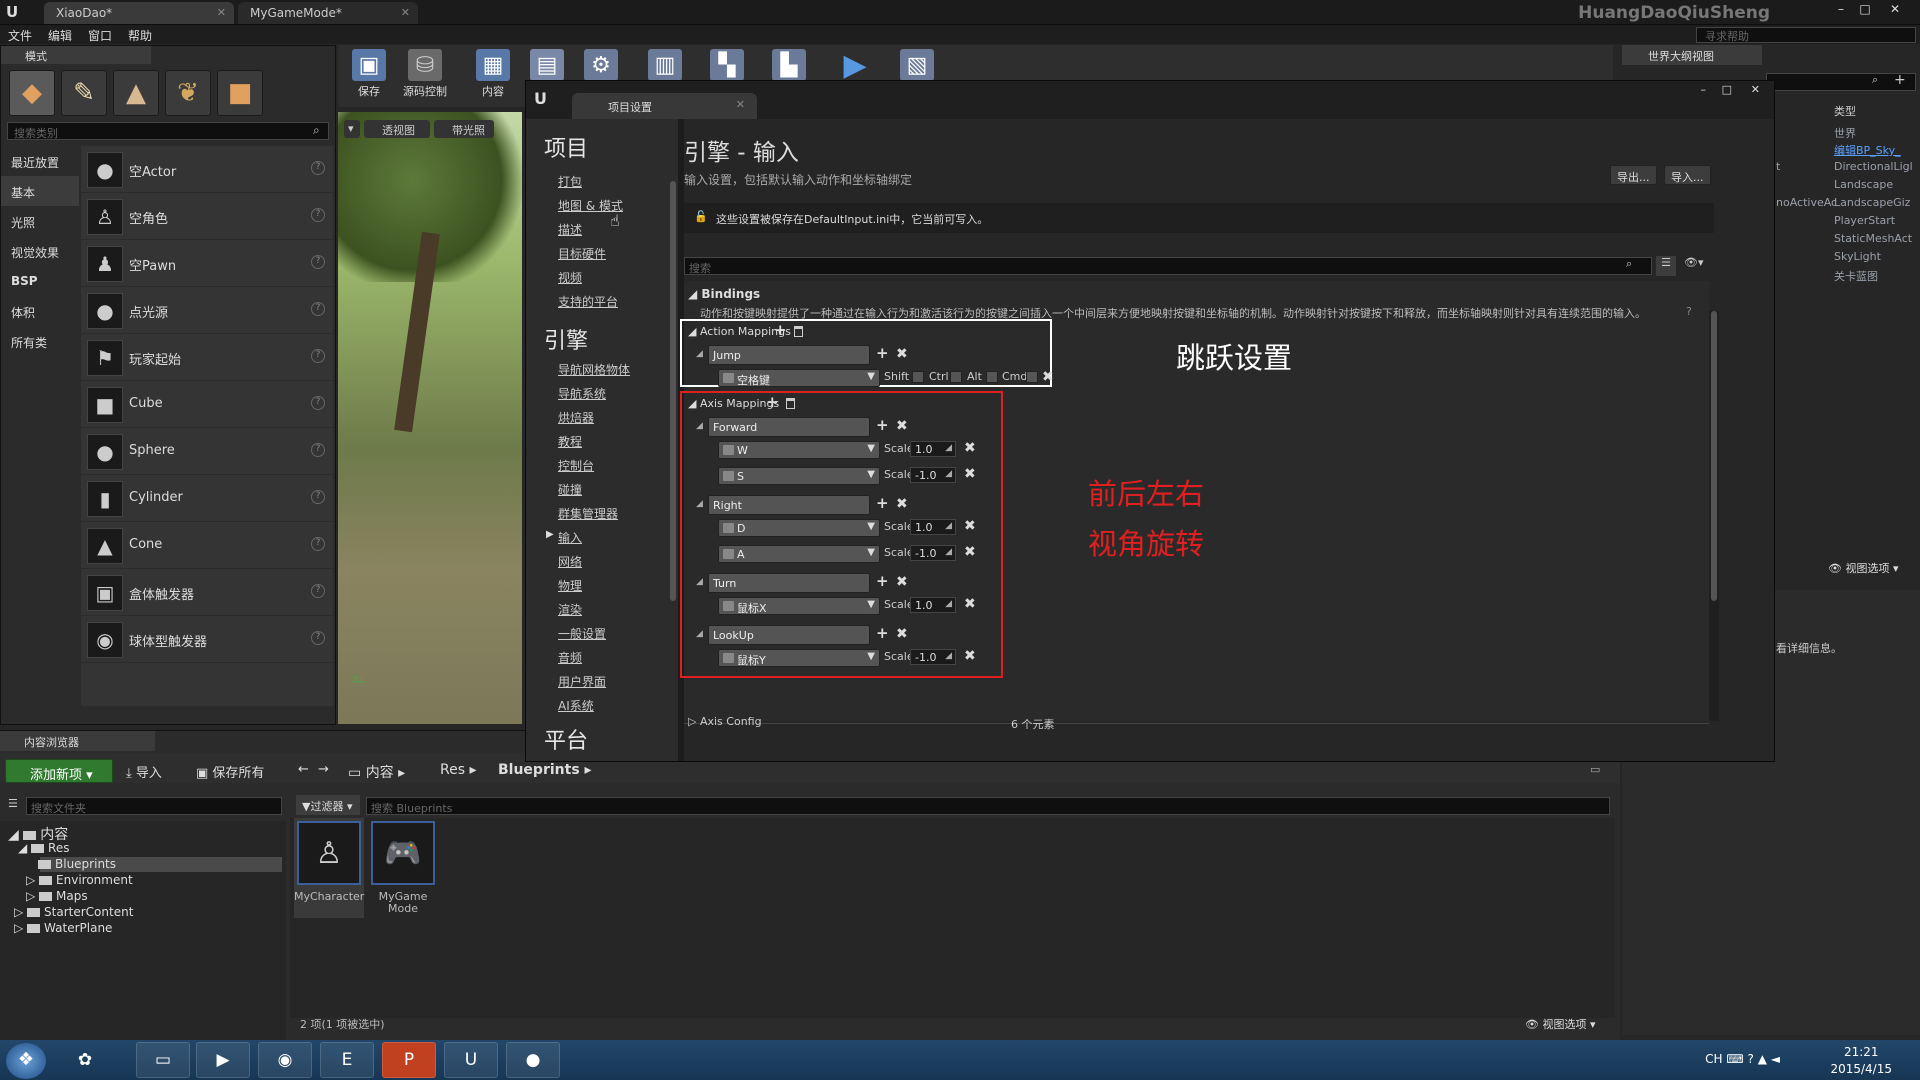  Describe the element at coordinates (799, 378) in the screenshot. I see `action-key-select: 空格键 ▼` at that location.